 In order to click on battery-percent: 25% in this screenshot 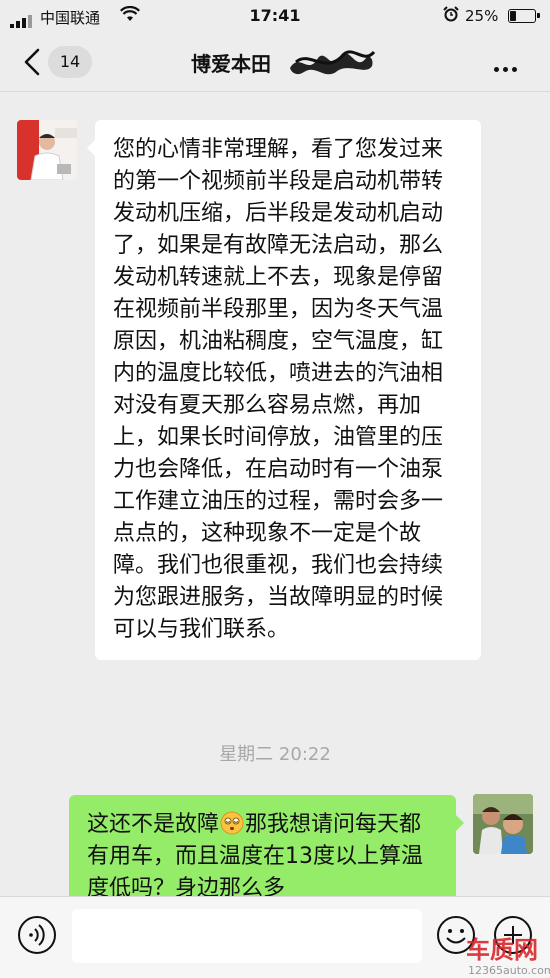, I will do `click(482, 16)`.